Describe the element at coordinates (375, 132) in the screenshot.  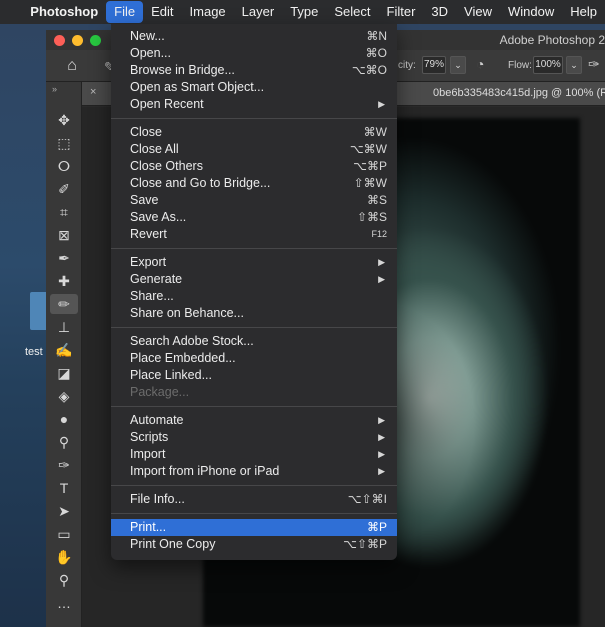
I see `shortcut-label: ⌘W` at that location.